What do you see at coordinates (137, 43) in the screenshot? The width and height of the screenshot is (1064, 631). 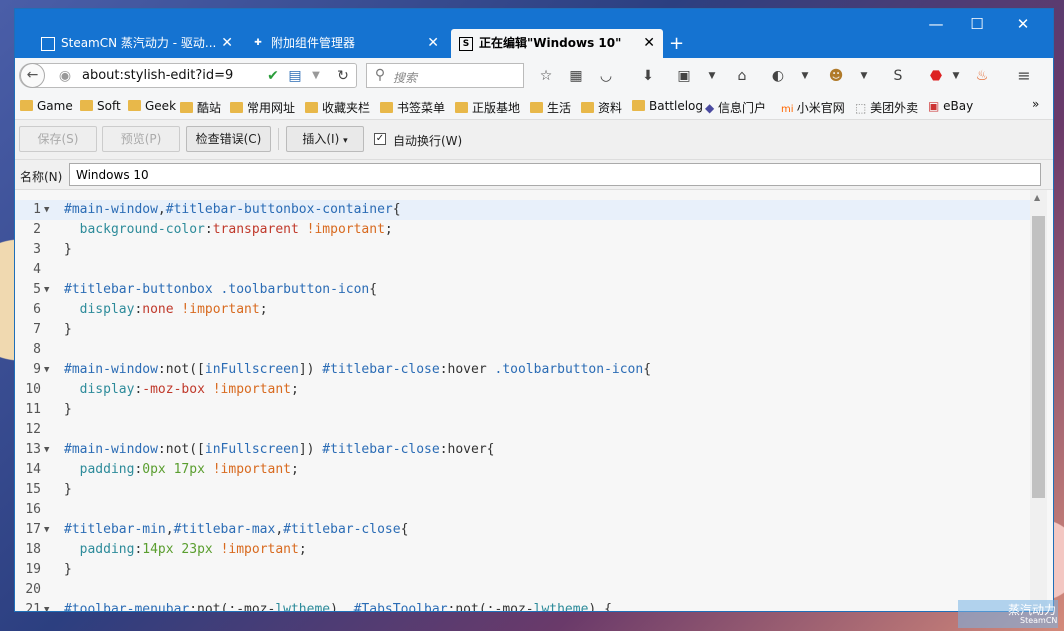 I see `tab-steamcn: SteamCN 蒸汽动力 - 驱动... ✕` at bounding box center [137, 43].